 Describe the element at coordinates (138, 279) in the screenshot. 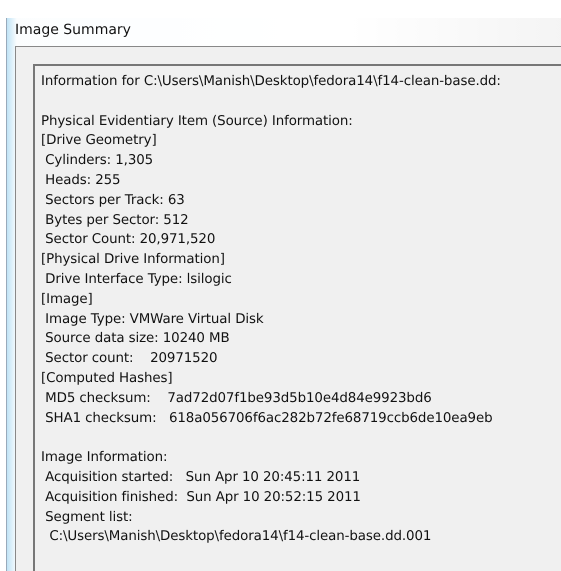

I see `summary-line: Drive Interface Type: lsilogic` at that location.